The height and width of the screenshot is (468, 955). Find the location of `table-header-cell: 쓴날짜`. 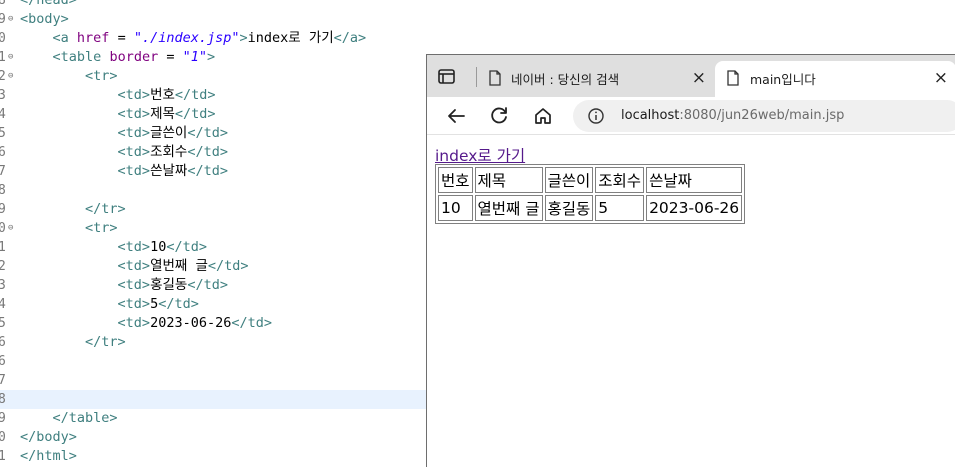

table-header-cell: 쓴날짜 is located at coordinates (694, 180).